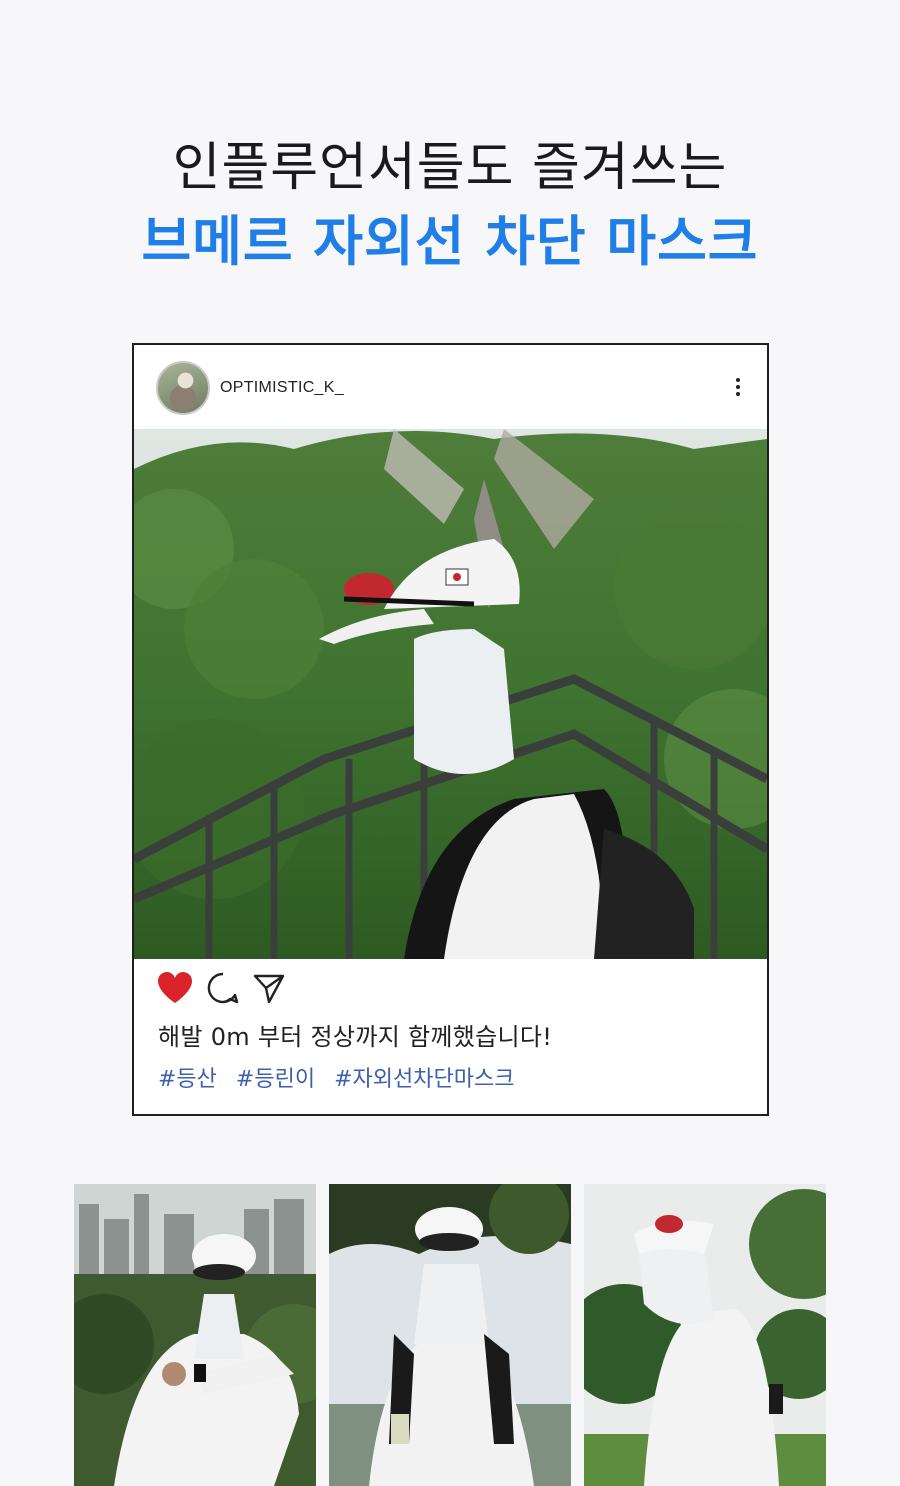 Image resolution: width=900 pixels, height=1486 pixels. Describe the element at coordinates (275, 1079) in the screenshot. I see `hashtag: #등린이` at that location.